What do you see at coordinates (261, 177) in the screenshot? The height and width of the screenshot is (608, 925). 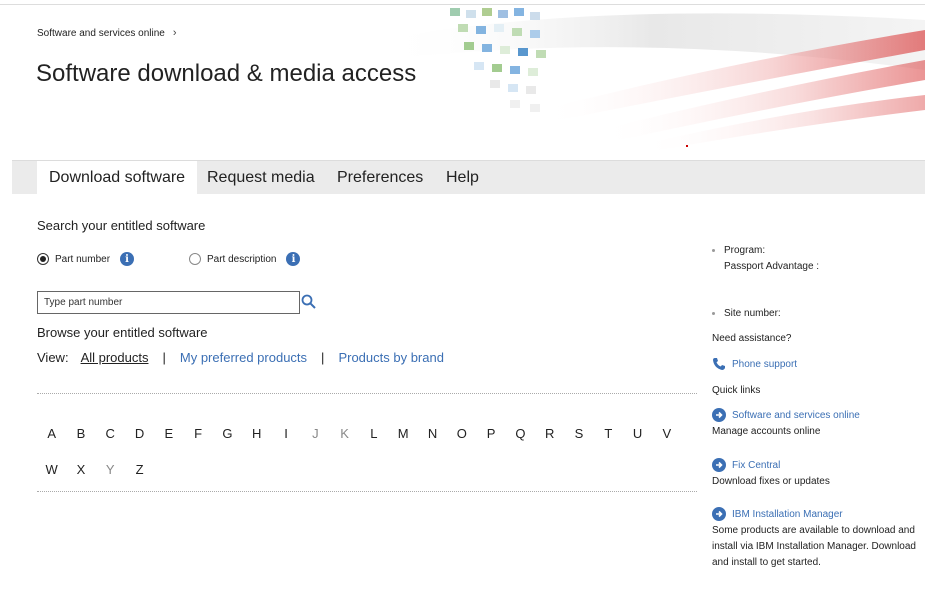 I see `tab-request-media: Request media` at bounding box center [261, 177].